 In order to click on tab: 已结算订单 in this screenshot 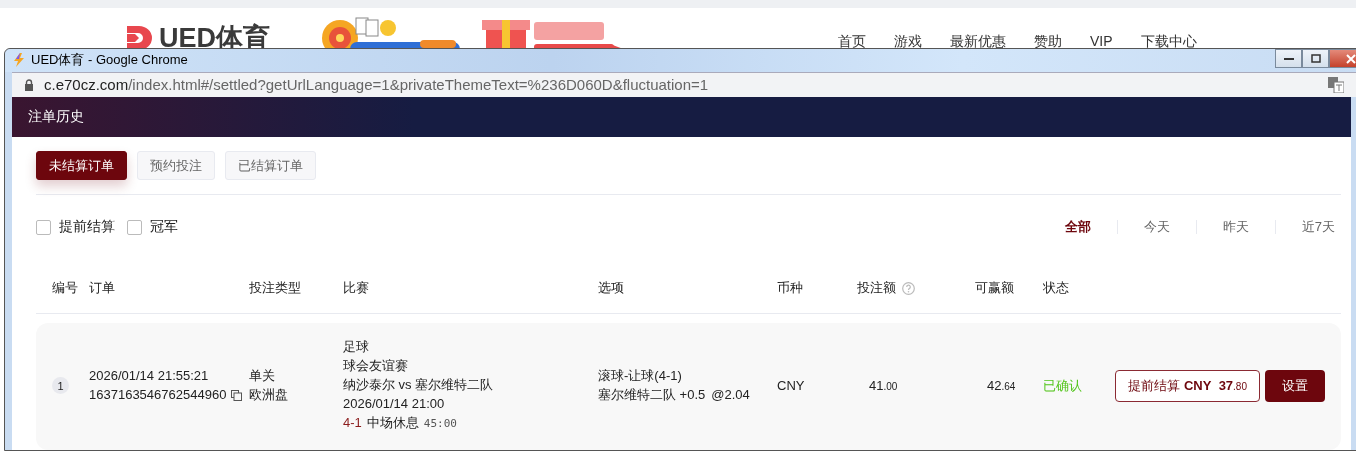, I will do `click(270, 165)`.